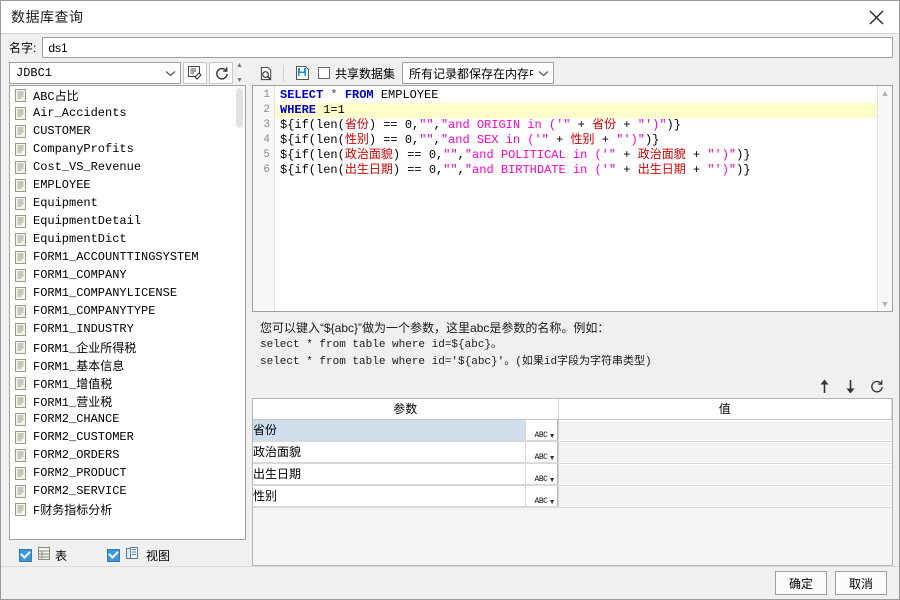 Image resolution: width=900 pixels, height=600 pixels. What do you see at coordinates (850, 386) in the screenshot?
I see `move-param-down-button` at bounding box center [850, 386].